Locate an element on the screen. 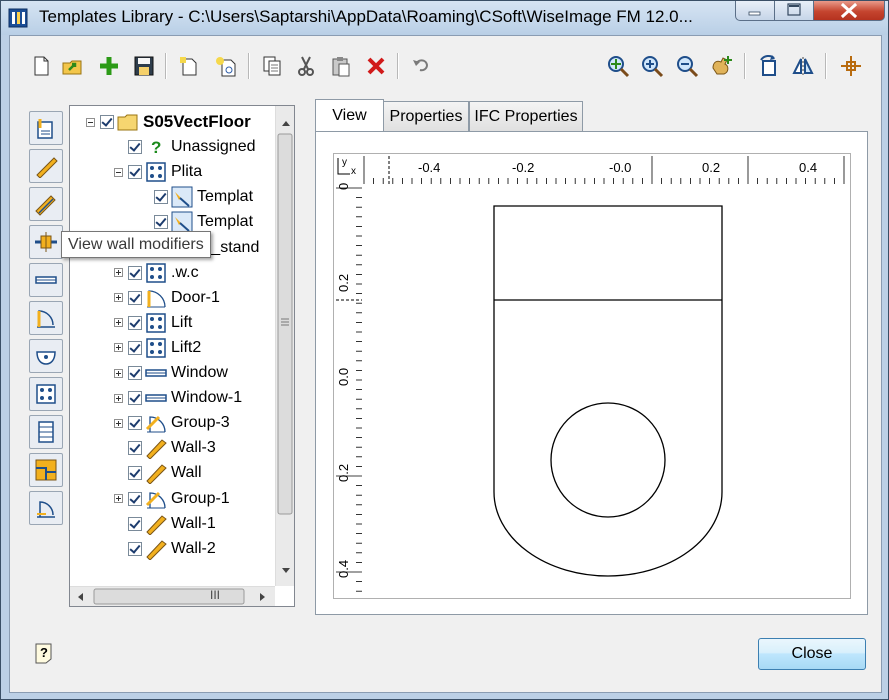 The height and width of the screenshot is (700, 889). tab-view: View is located at coordinates (349, 115).